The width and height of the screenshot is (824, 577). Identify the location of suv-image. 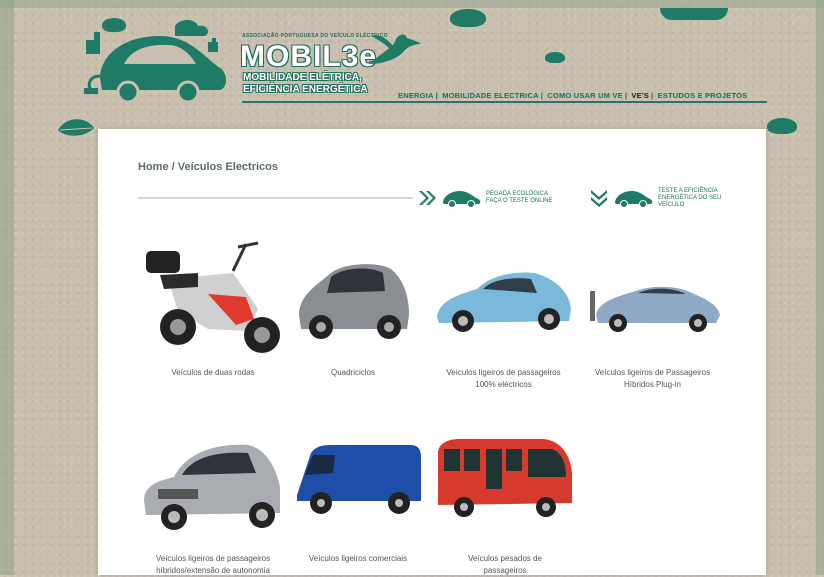
(212, 487).